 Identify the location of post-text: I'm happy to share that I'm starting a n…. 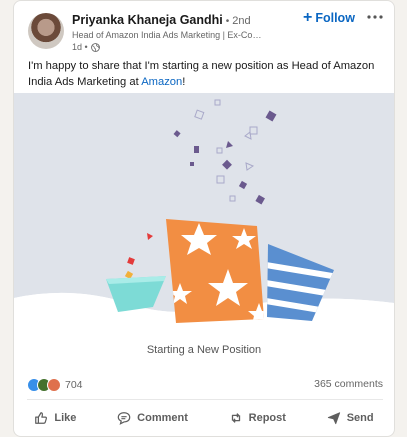
(206, 74).